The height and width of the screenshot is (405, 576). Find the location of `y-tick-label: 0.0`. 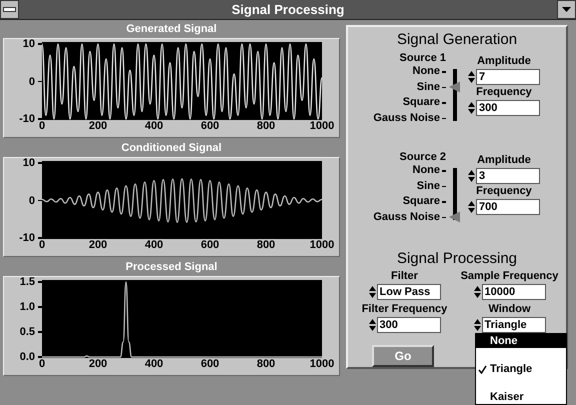

y-tick-label: 0.0 is located at coordinates (27, 357).